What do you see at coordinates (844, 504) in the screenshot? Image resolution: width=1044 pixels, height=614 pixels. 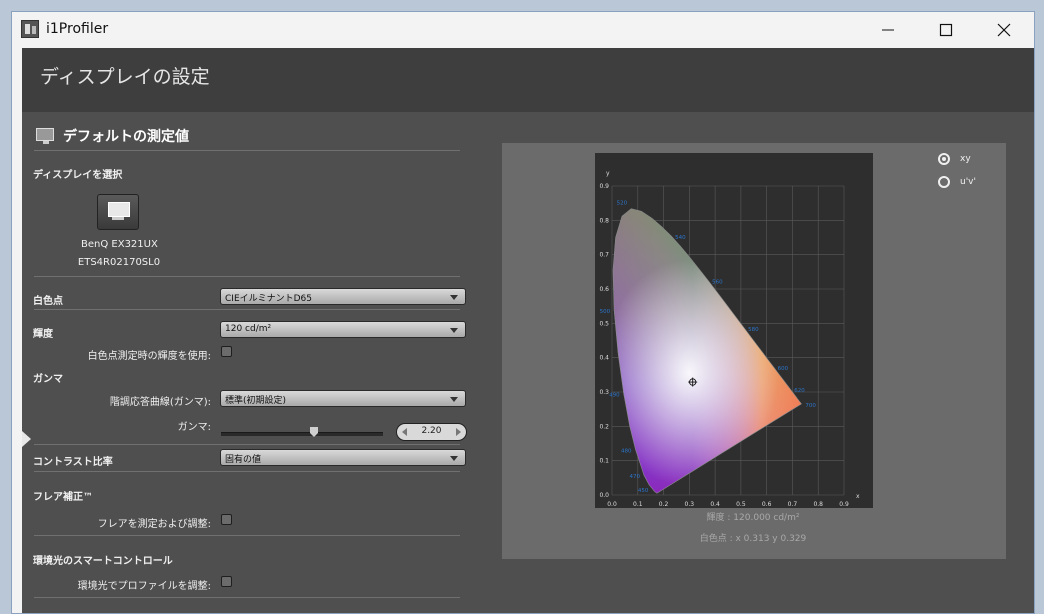 I see `x-tick-label: 0.9` at bounding box center [844, 504].